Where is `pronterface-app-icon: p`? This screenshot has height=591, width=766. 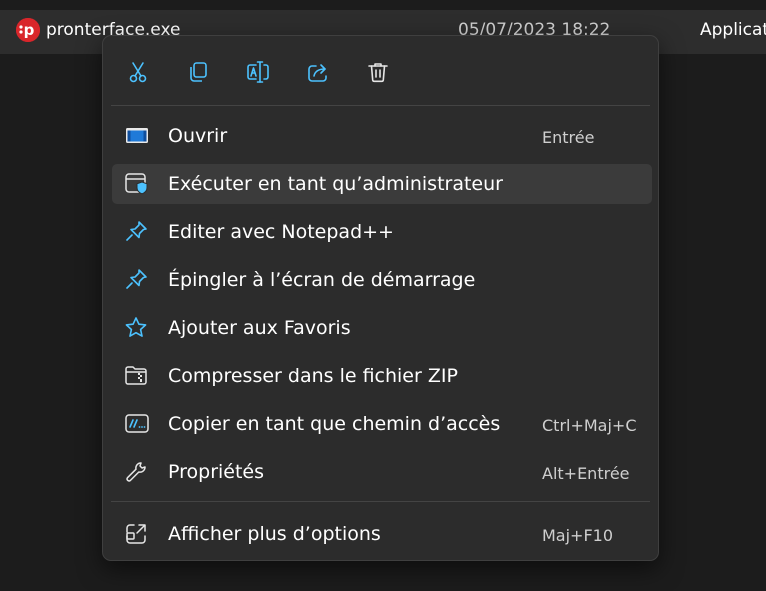 pronterface-app-icon: p is located at coordinates (28, 30).